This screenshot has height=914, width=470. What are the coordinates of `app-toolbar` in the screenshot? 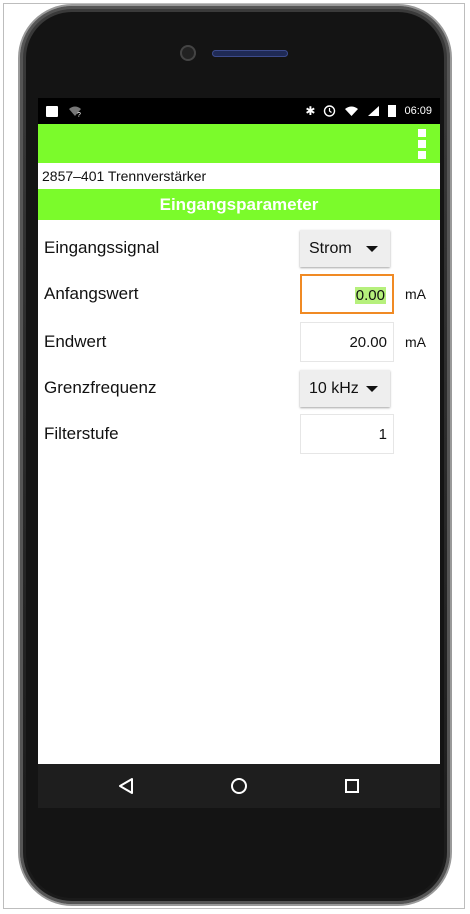 It's located at (239, 143).